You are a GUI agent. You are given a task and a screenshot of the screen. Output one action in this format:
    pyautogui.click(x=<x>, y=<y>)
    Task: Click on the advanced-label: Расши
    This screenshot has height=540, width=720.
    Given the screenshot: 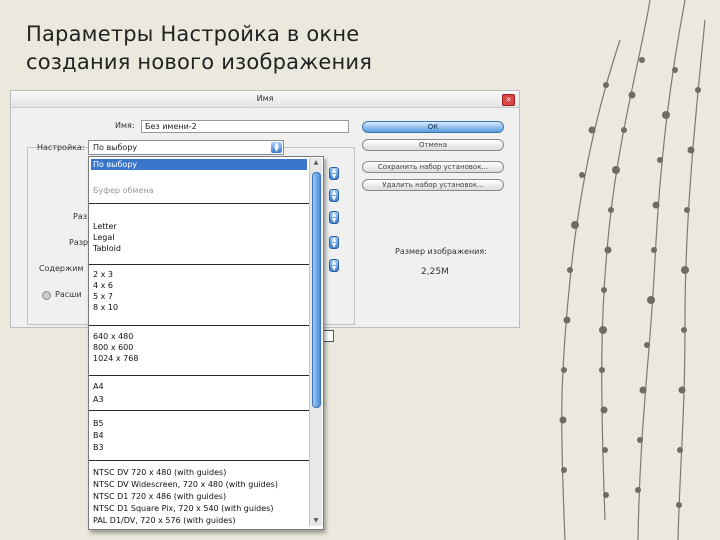 What is the action you would take?
    pyautogui.click(x=68, y=294)
    